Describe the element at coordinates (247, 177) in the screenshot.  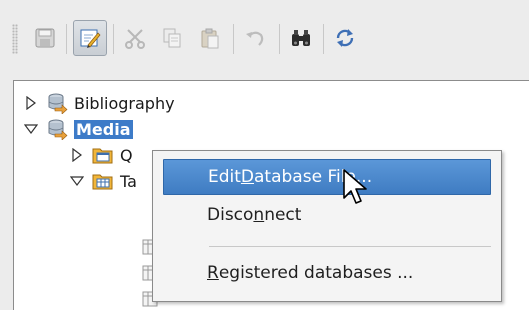
I see `menu-item-mnemonic: D` at that location.